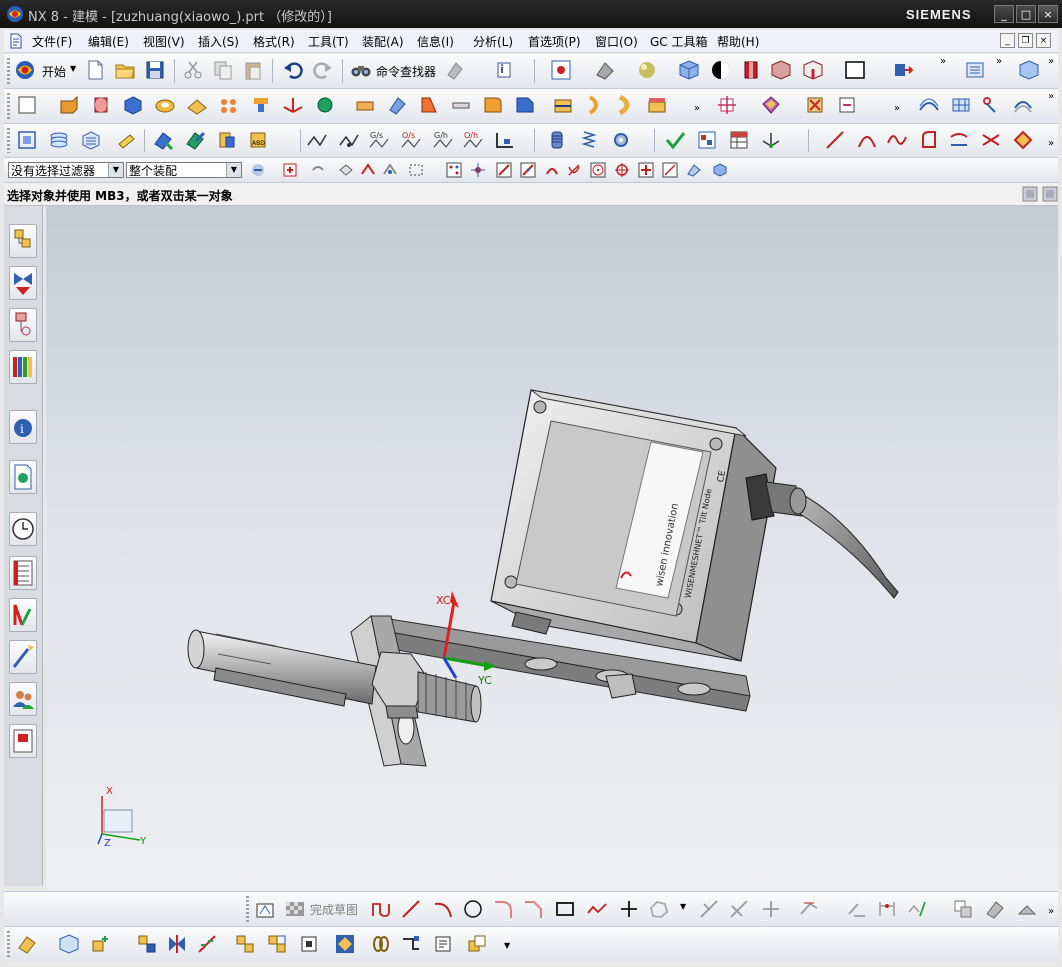  What do you see at coordinates (563, 105) in the screenshot?
I see `trim-body-icon` at bounding box center [563, 105].